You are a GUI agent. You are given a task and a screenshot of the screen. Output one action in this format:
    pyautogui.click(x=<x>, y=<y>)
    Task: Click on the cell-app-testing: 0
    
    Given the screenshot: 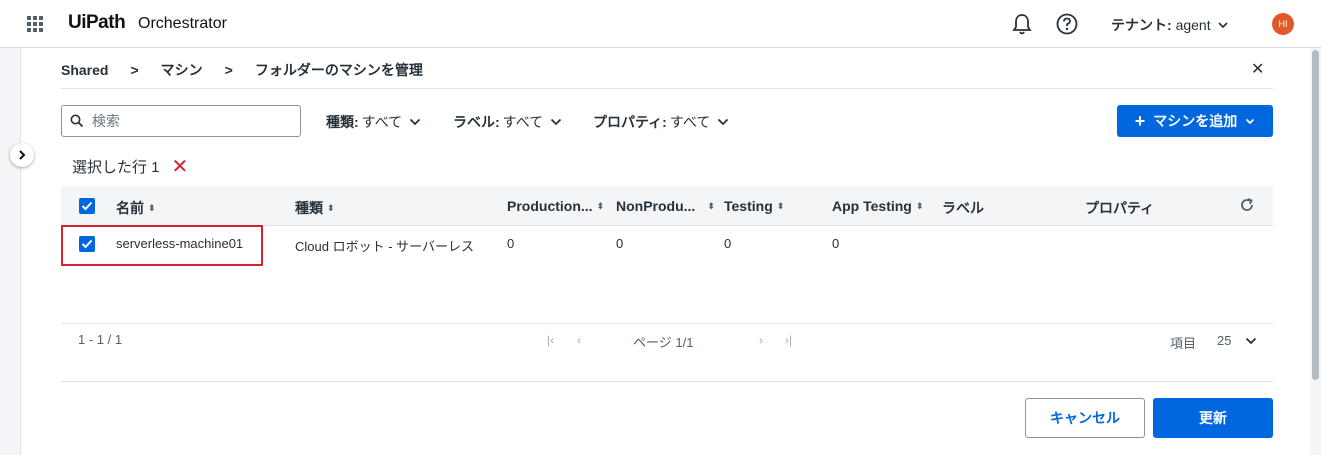 What is the action you would take?
    pyautogui.click(x=836, y=243)
    